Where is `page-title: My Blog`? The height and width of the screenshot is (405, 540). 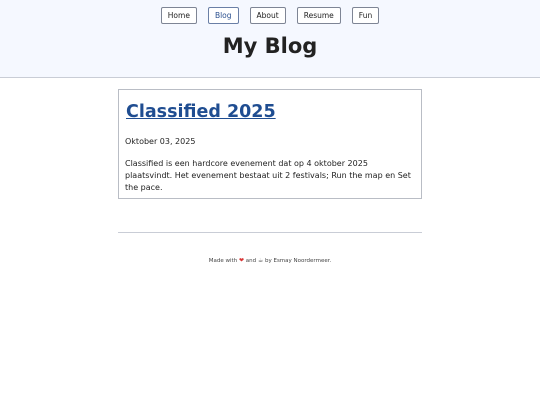
page-title: My Blog is located at coordinates (270, 46).